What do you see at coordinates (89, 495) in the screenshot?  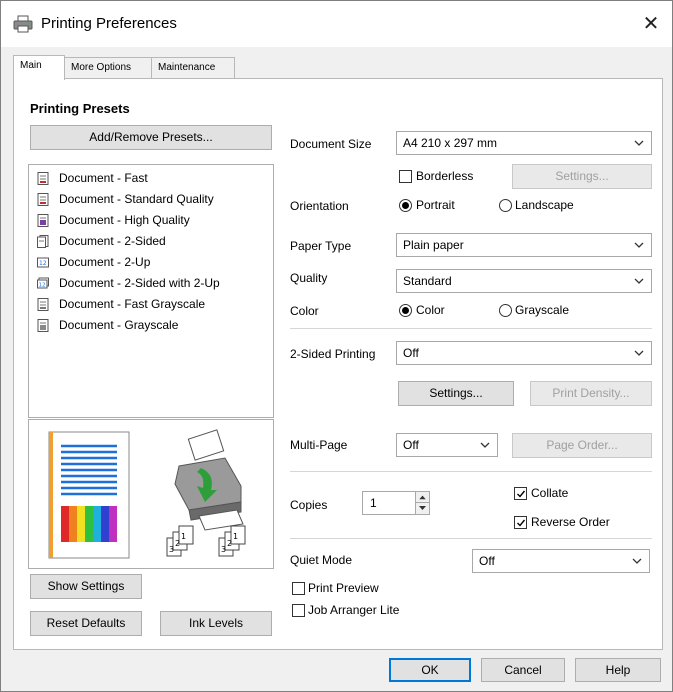 I see `page-preview-icon` at bounding box center [89, 495].